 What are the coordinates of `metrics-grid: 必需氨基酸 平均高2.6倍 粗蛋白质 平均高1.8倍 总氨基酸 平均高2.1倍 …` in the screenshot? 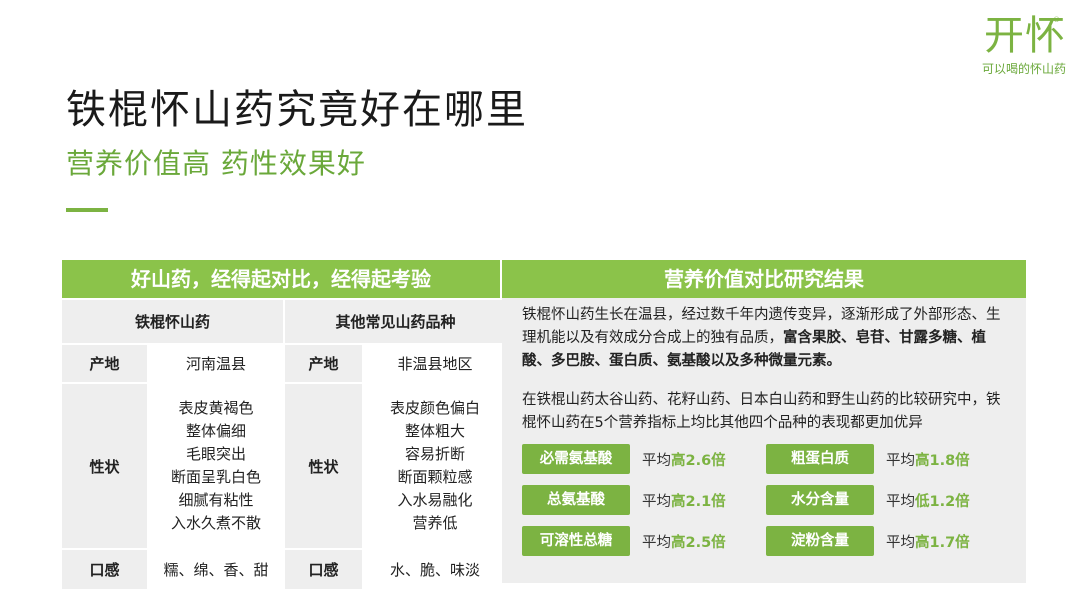 It's located at (766, 500).